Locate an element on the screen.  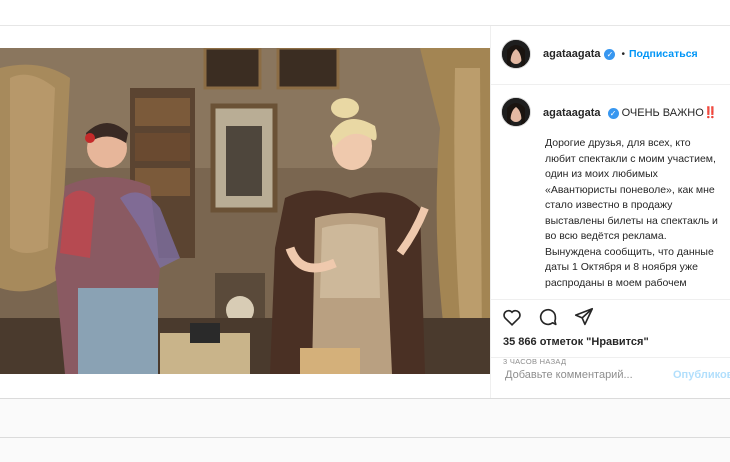
username: agataagata is located at coordinates (571, 54).